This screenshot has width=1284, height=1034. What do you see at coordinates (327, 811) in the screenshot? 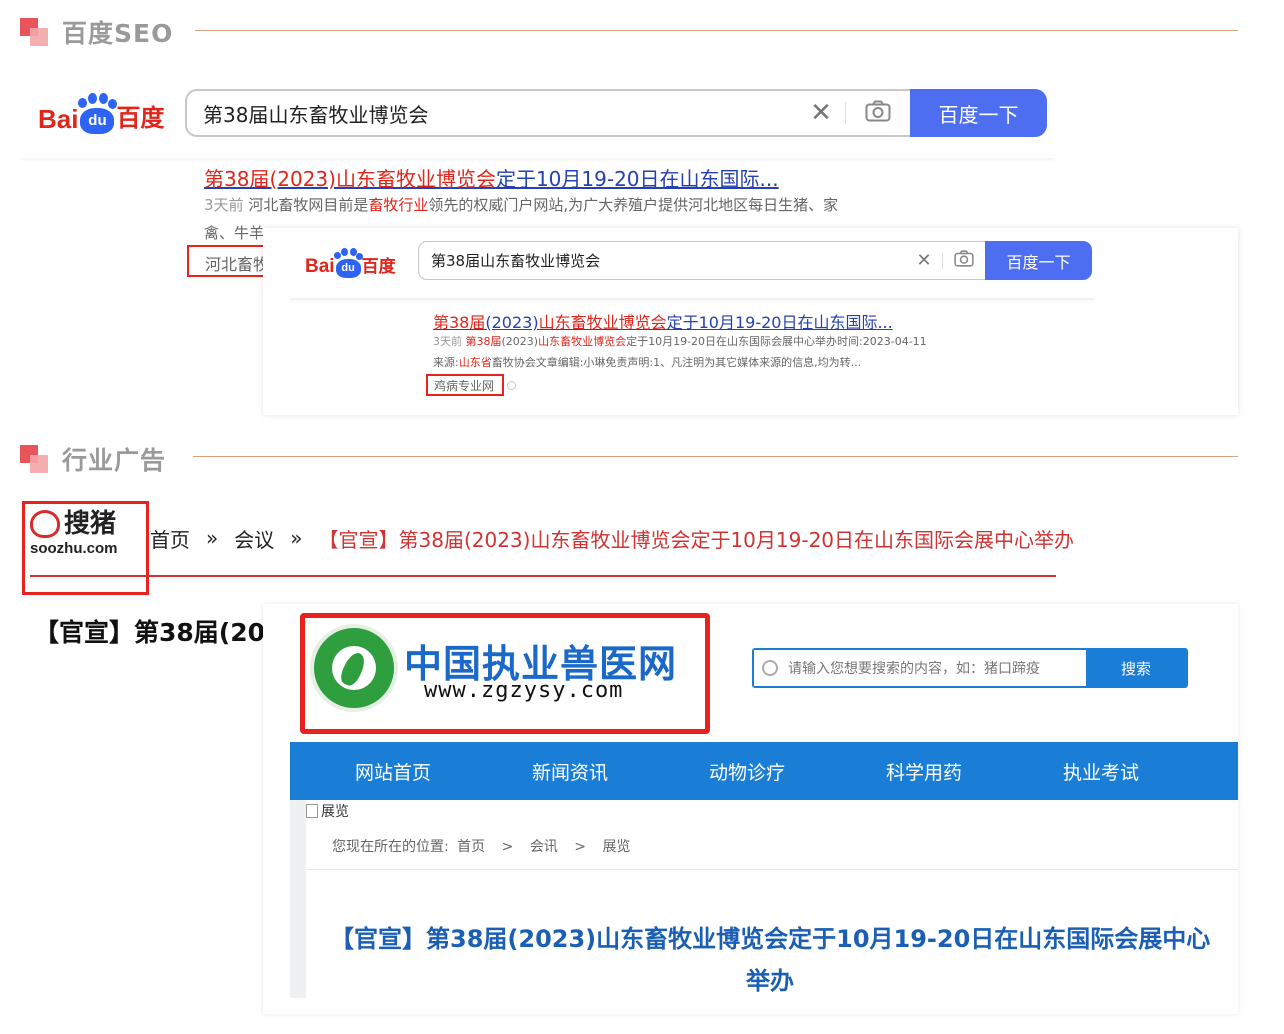
I see `broken-image: 展览` at bounding box center [327, 811].